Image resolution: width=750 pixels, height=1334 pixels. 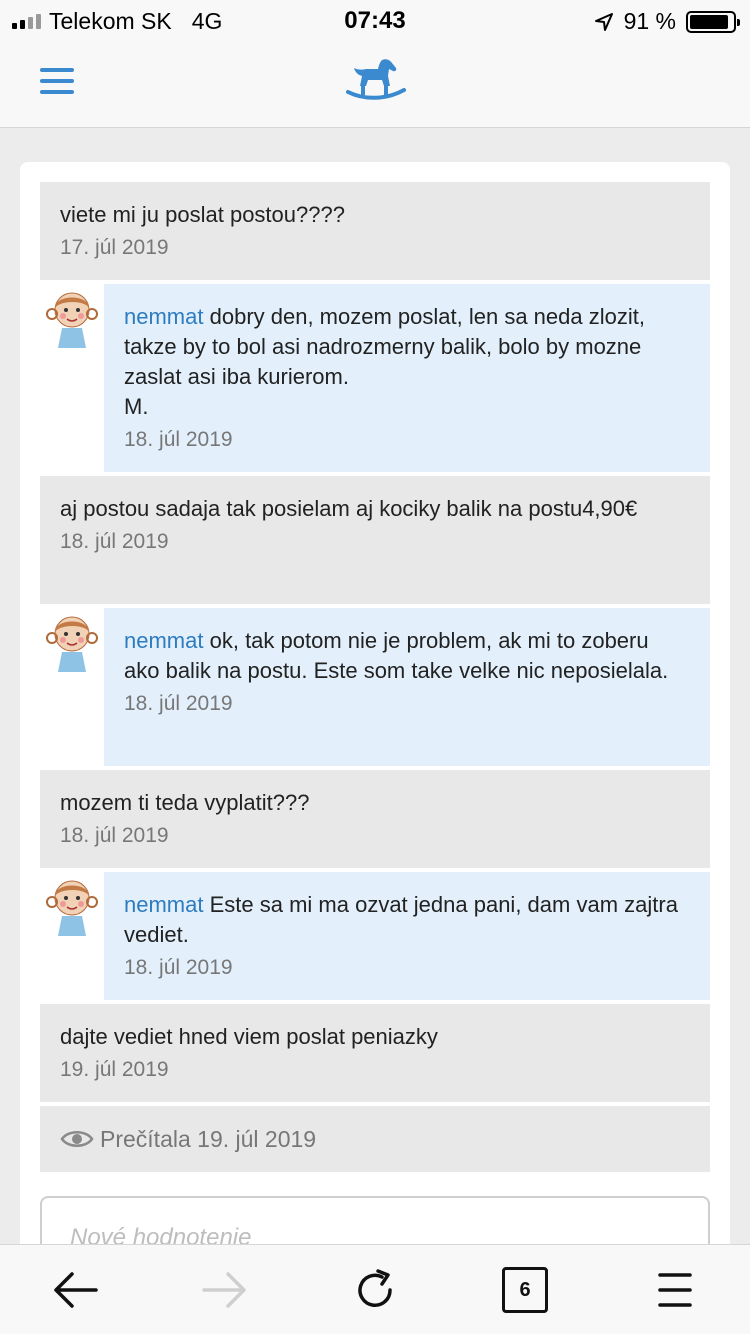 I want to click on message-date: 17. júl 2019, so click(x=114, y=247).